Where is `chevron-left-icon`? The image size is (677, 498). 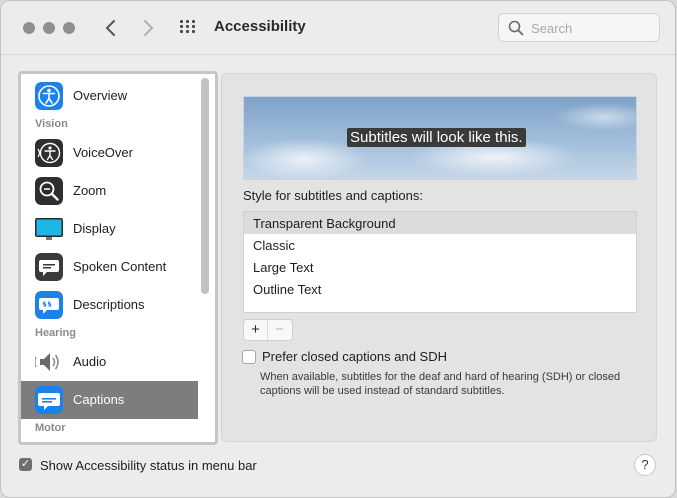
chevron-left-icon is located at coordinates (110, 28).